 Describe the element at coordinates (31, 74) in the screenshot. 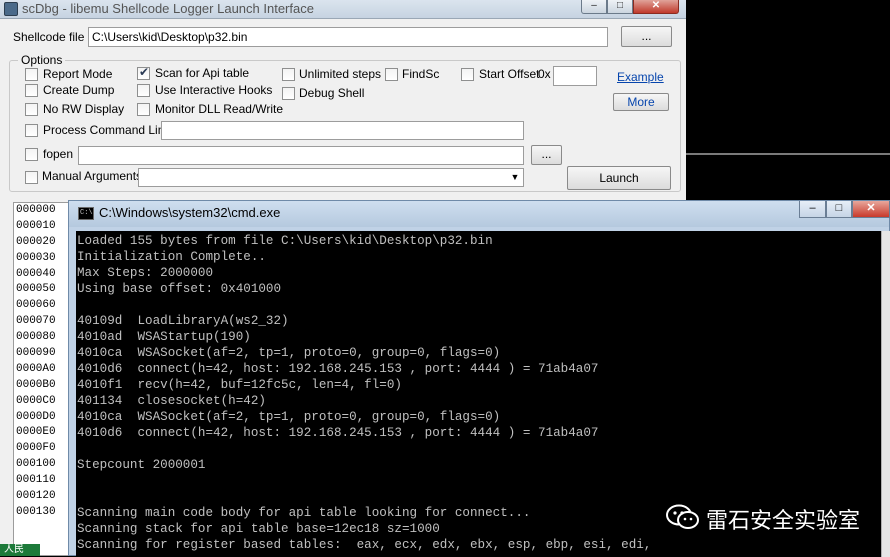

I see `report-mode-checkbox` at that location.